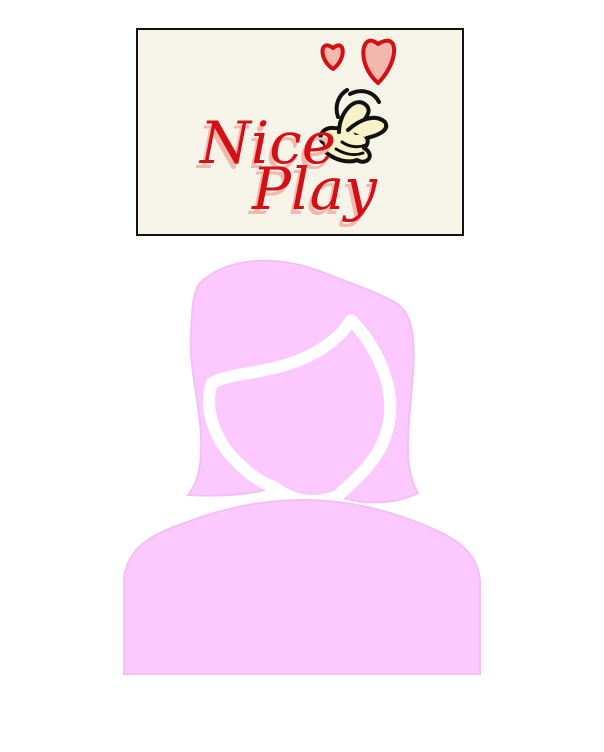  What do you see at coordinates (296, 133) in the screenshot?
I see `nice-play-sticker-art: Nice Nice Play Play` at bounding box center [296, 133].